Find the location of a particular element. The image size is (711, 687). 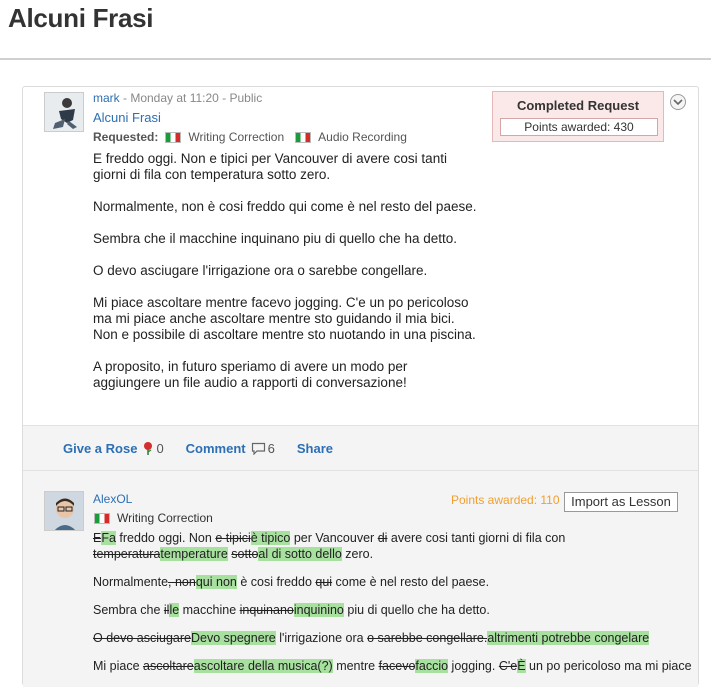

deleted-text: di is located at coordinates (382, 538).